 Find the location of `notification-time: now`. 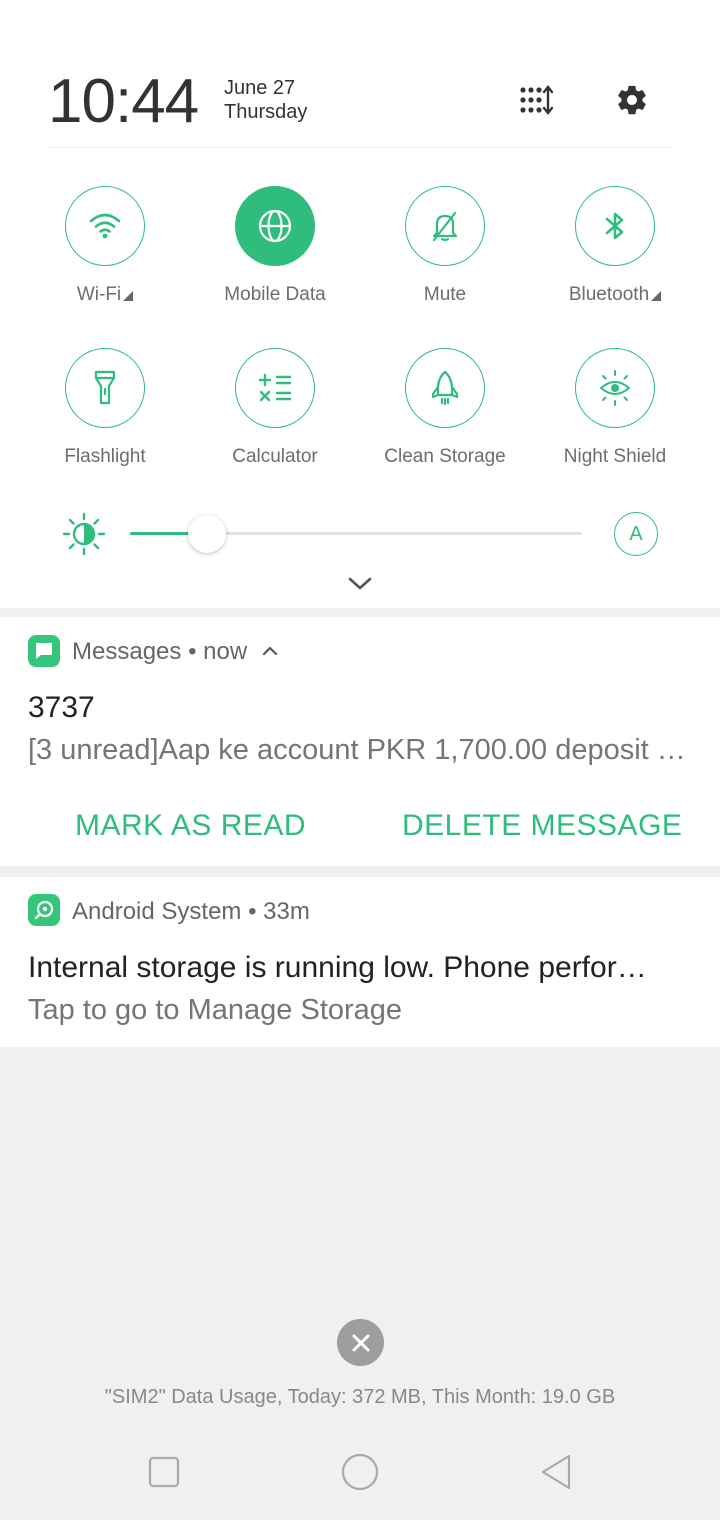

notification-time: now is located at coordinates (225, 651).